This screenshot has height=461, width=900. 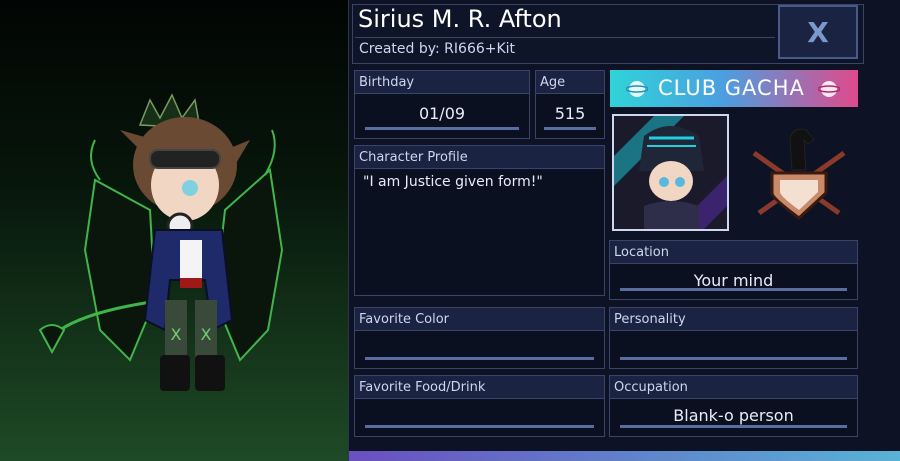 I want to click on occupation-value: Blank-o person, so click(x=733, y=415).